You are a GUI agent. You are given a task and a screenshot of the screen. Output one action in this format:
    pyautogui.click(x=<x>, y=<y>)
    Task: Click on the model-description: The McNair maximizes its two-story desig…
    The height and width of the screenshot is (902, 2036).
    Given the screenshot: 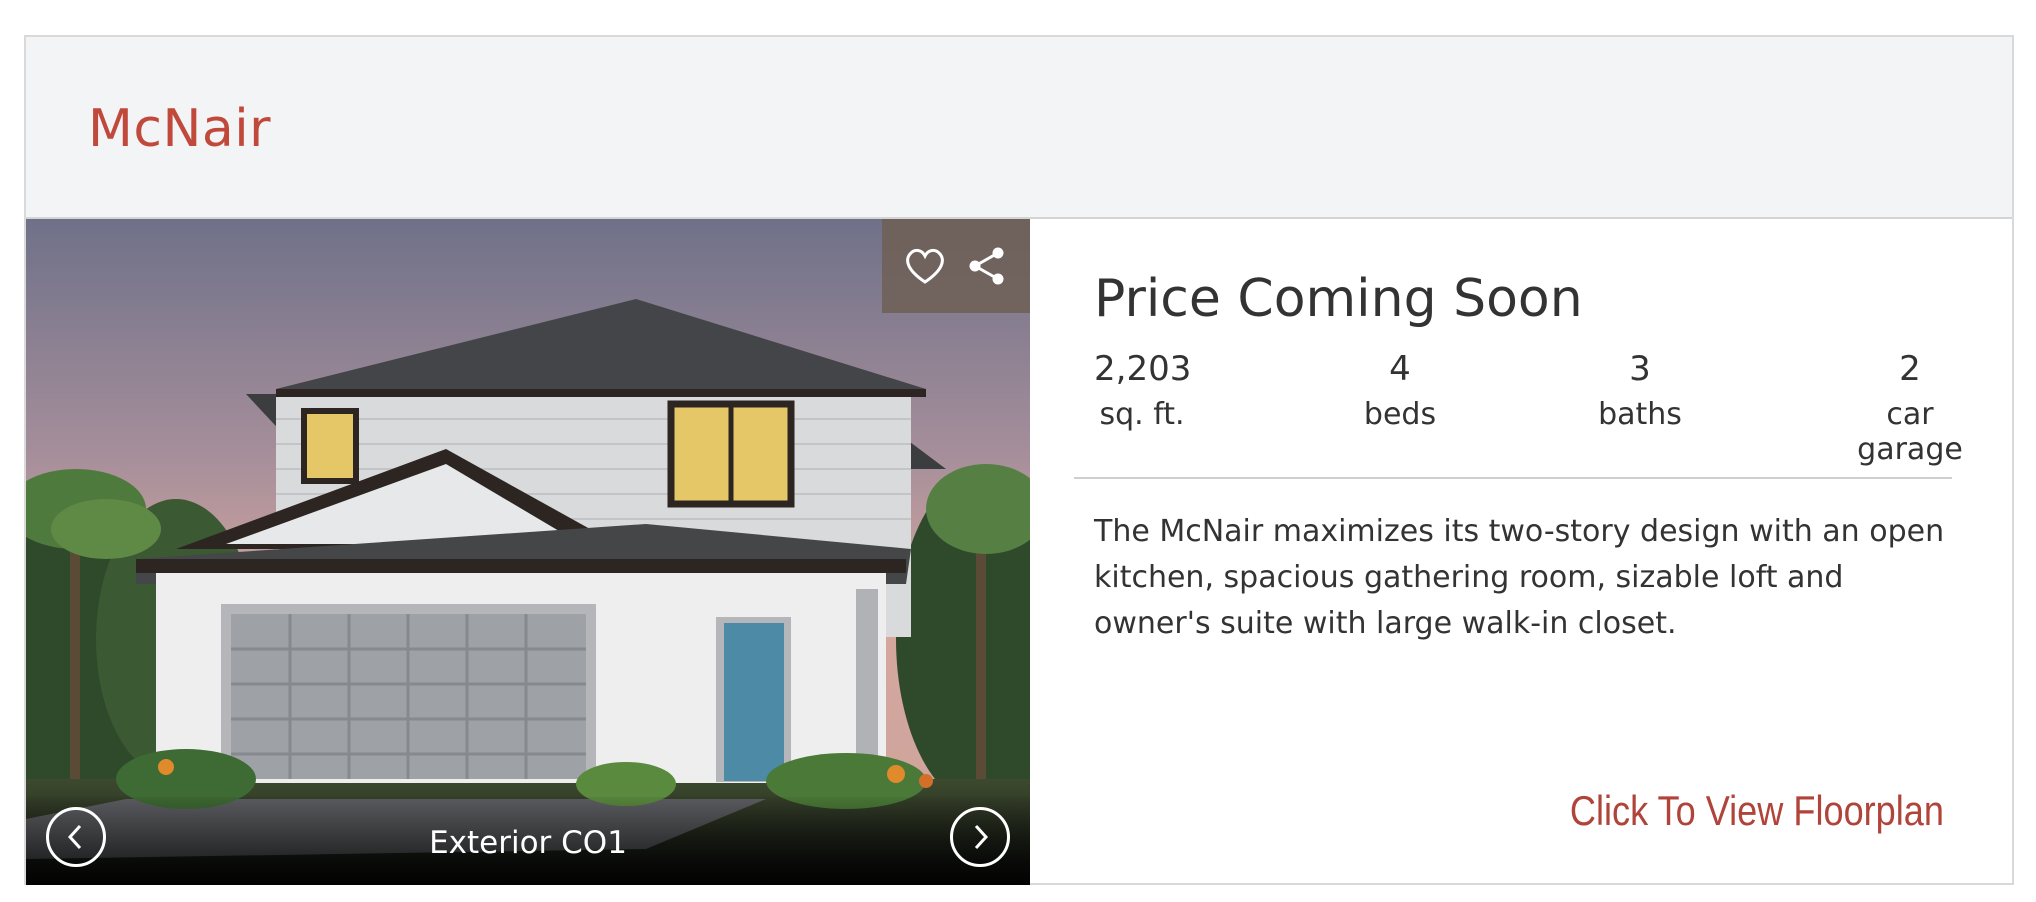 What is the action you would take?
    pyautogui.click(x=1519, y=577)
    